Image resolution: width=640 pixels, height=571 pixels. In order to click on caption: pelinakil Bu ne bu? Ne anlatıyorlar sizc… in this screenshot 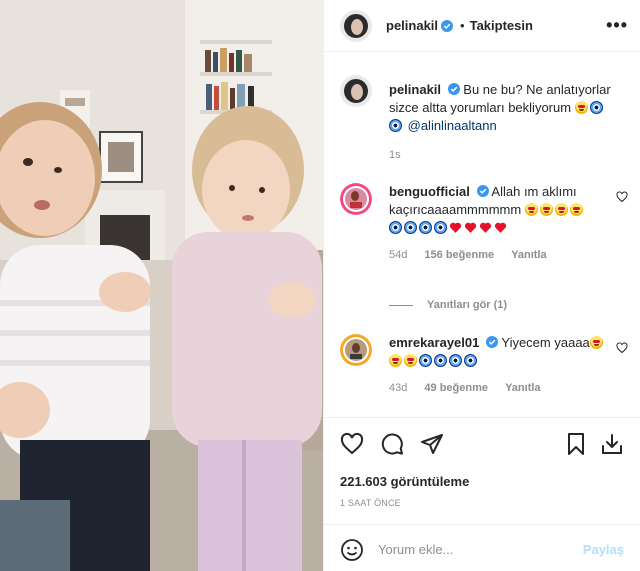, I will do `click(484, 118)`.